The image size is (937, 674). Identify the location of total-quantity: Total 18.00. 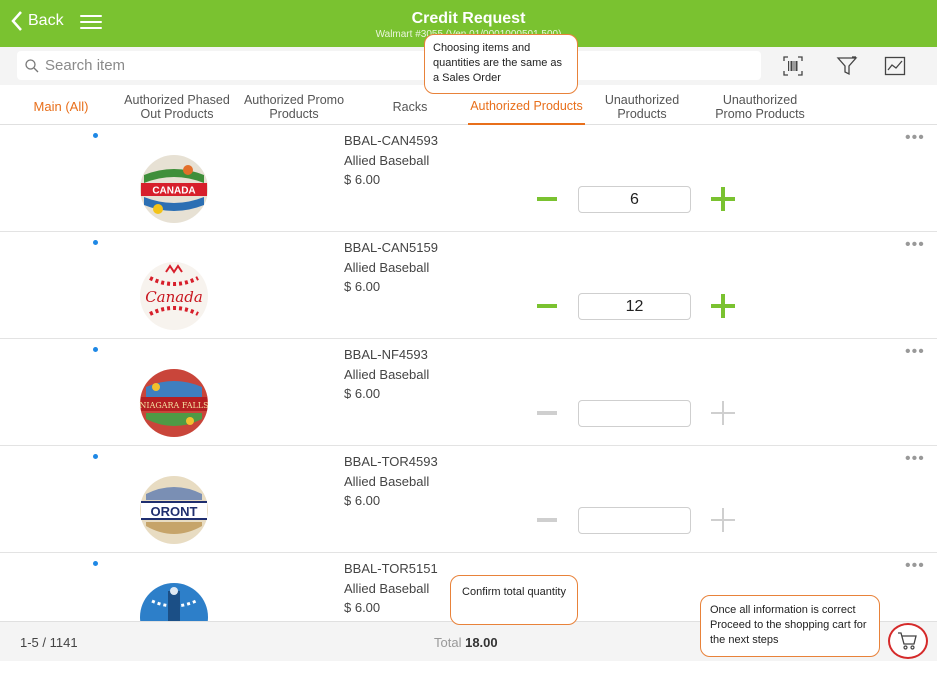
(466, 642).